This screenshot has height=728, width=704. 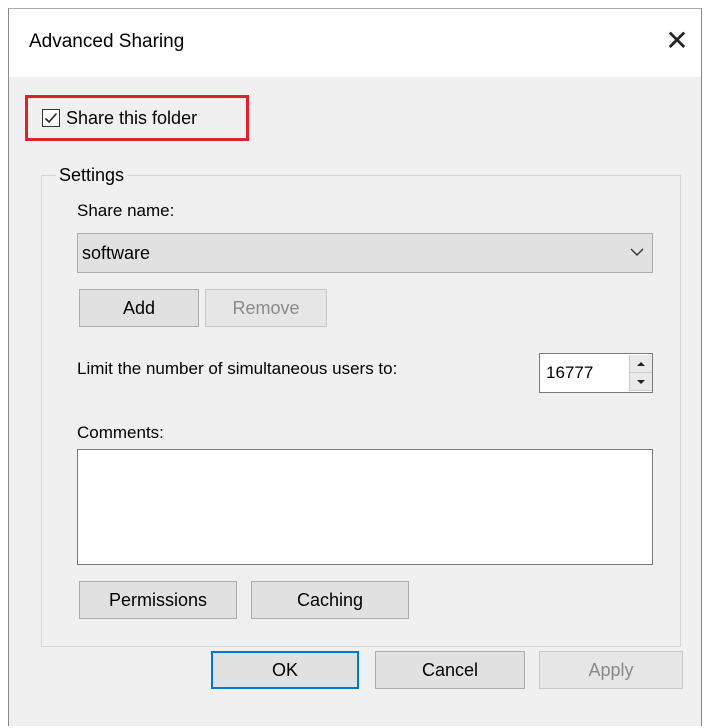 I want to click on close-icon: ✕, so click(x=677, y=41).